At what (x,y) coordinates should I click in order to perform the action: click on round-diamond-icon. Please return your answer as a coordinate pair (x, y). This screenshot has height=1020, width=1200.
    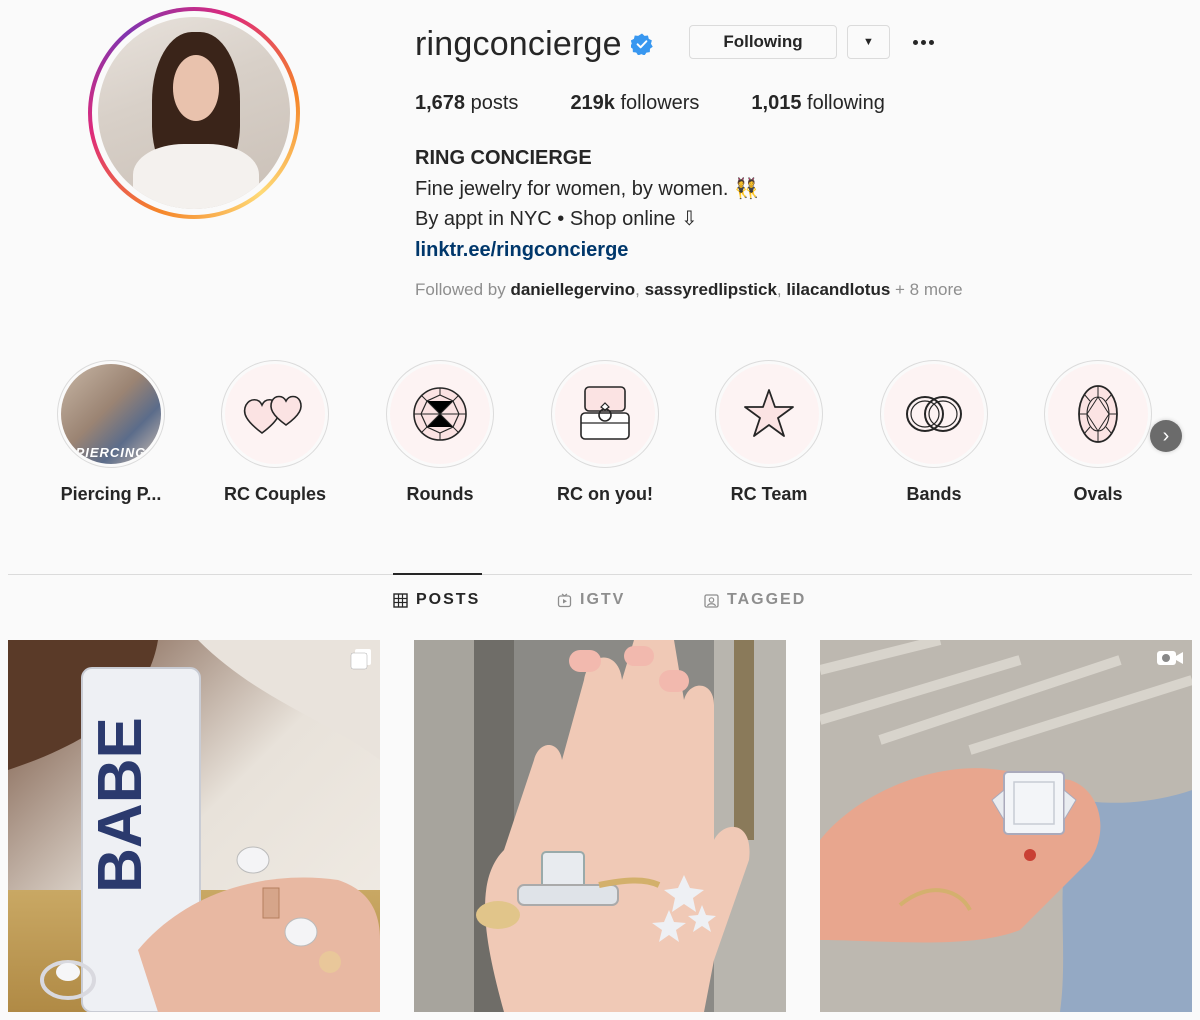
    Looking at the image, I should click on (440, 414).